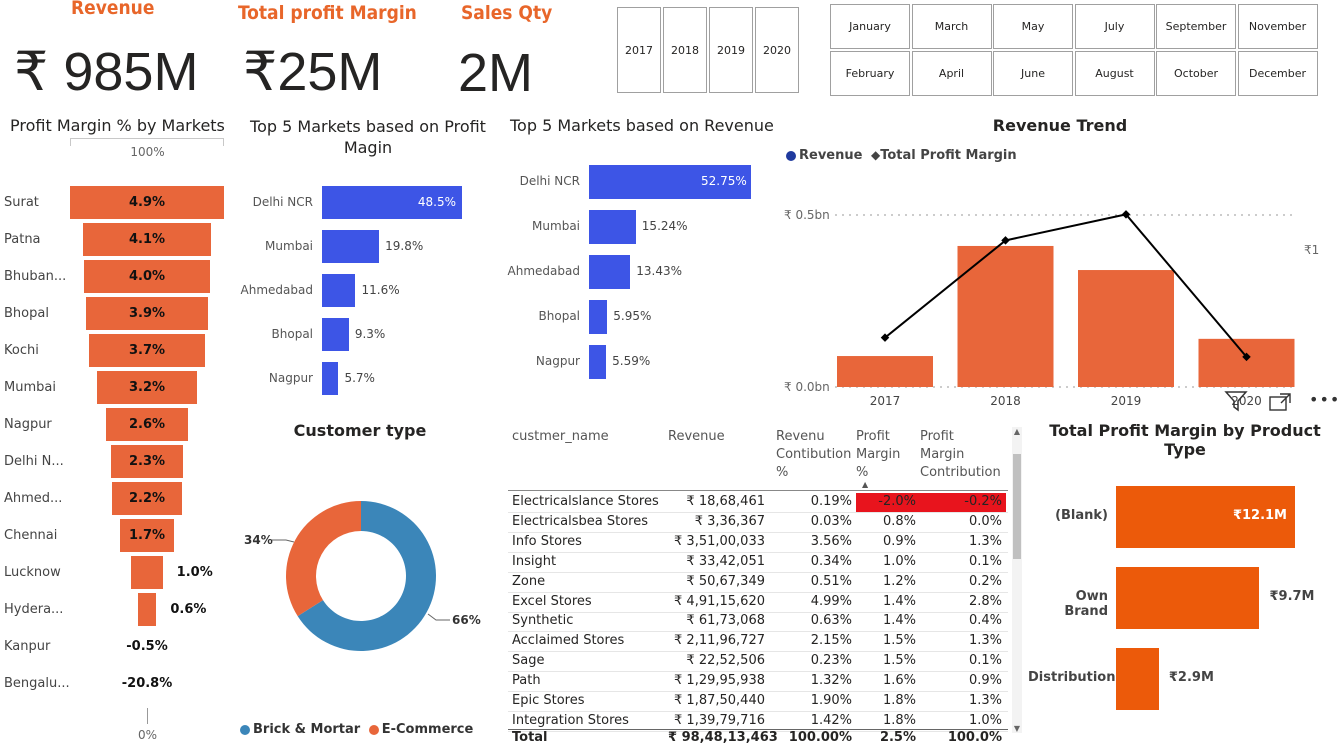 The image size is (1340, 745). Describe the element at coordinates (723, 737) in the screenshot. I see `table-total-cell: ₹ 98,48,13,463` at that location.